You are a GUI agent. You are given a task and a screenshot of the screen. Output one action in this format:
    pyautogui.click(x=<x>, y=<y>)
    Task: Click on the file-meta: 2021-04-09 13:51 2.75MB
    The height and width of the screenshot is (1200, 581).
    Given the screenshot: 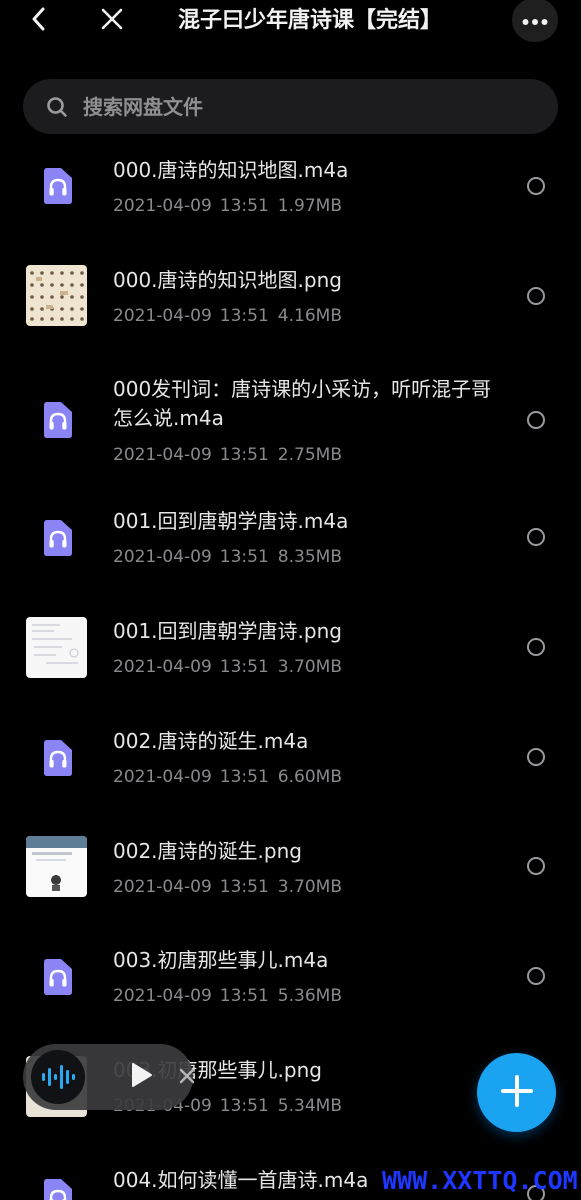 What is the action you would take?
    pyautogui.click(x=227, y=455)
    